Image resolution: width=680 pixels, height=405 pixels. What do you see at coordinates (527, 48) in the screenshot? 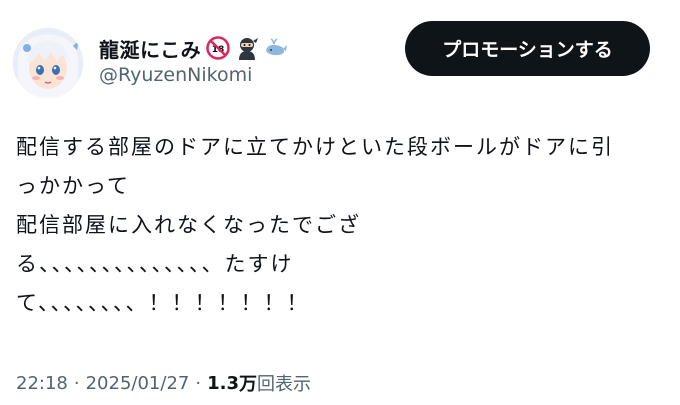
I see `promote-button: プロモーションする` at bounding box center [527, 48].